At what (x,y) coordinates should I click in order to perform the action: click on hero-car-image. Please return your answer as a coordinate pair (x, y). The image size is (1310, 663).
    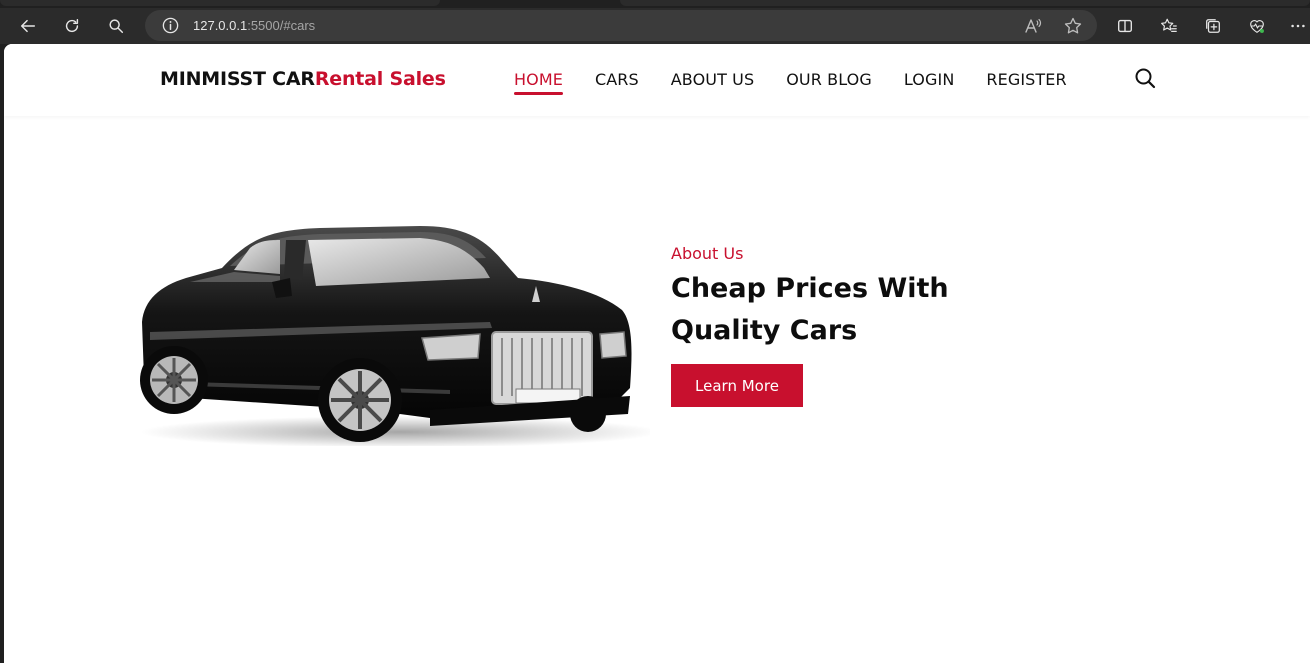
    Looking at the image, I should click on (395, 336).